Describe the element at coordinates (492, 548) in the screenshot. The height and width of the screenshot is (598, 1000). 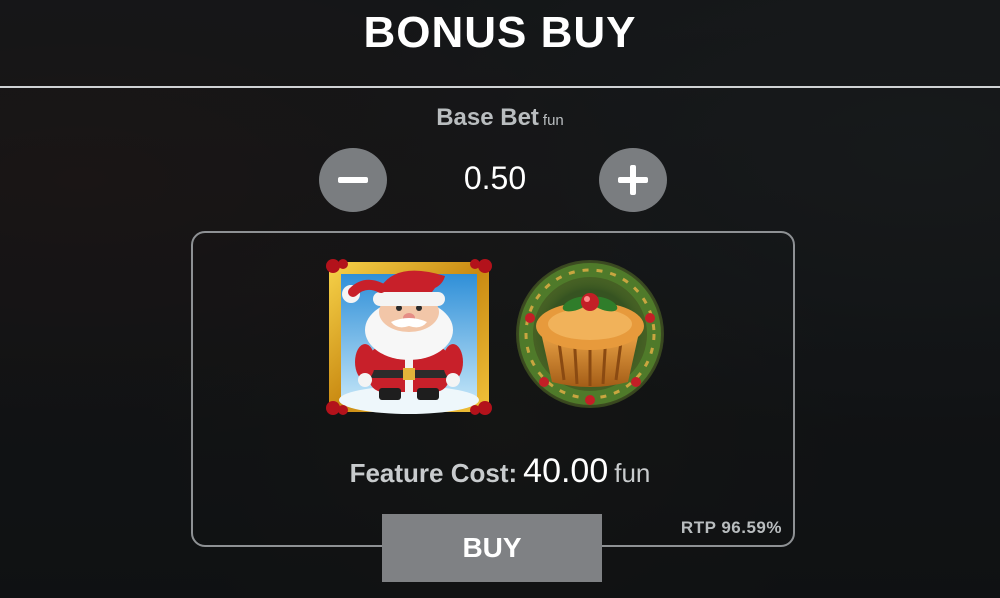
I see `buy-button: BUY` at that location.